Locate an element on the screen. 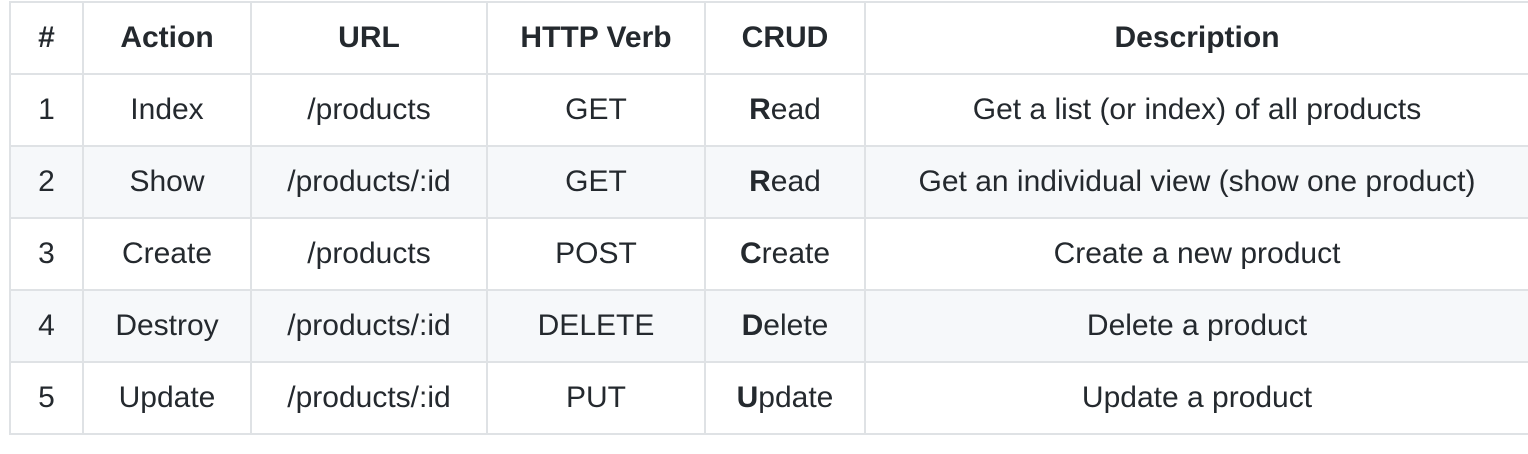  crud-rest: pdate is located at coordinates (796, 397).